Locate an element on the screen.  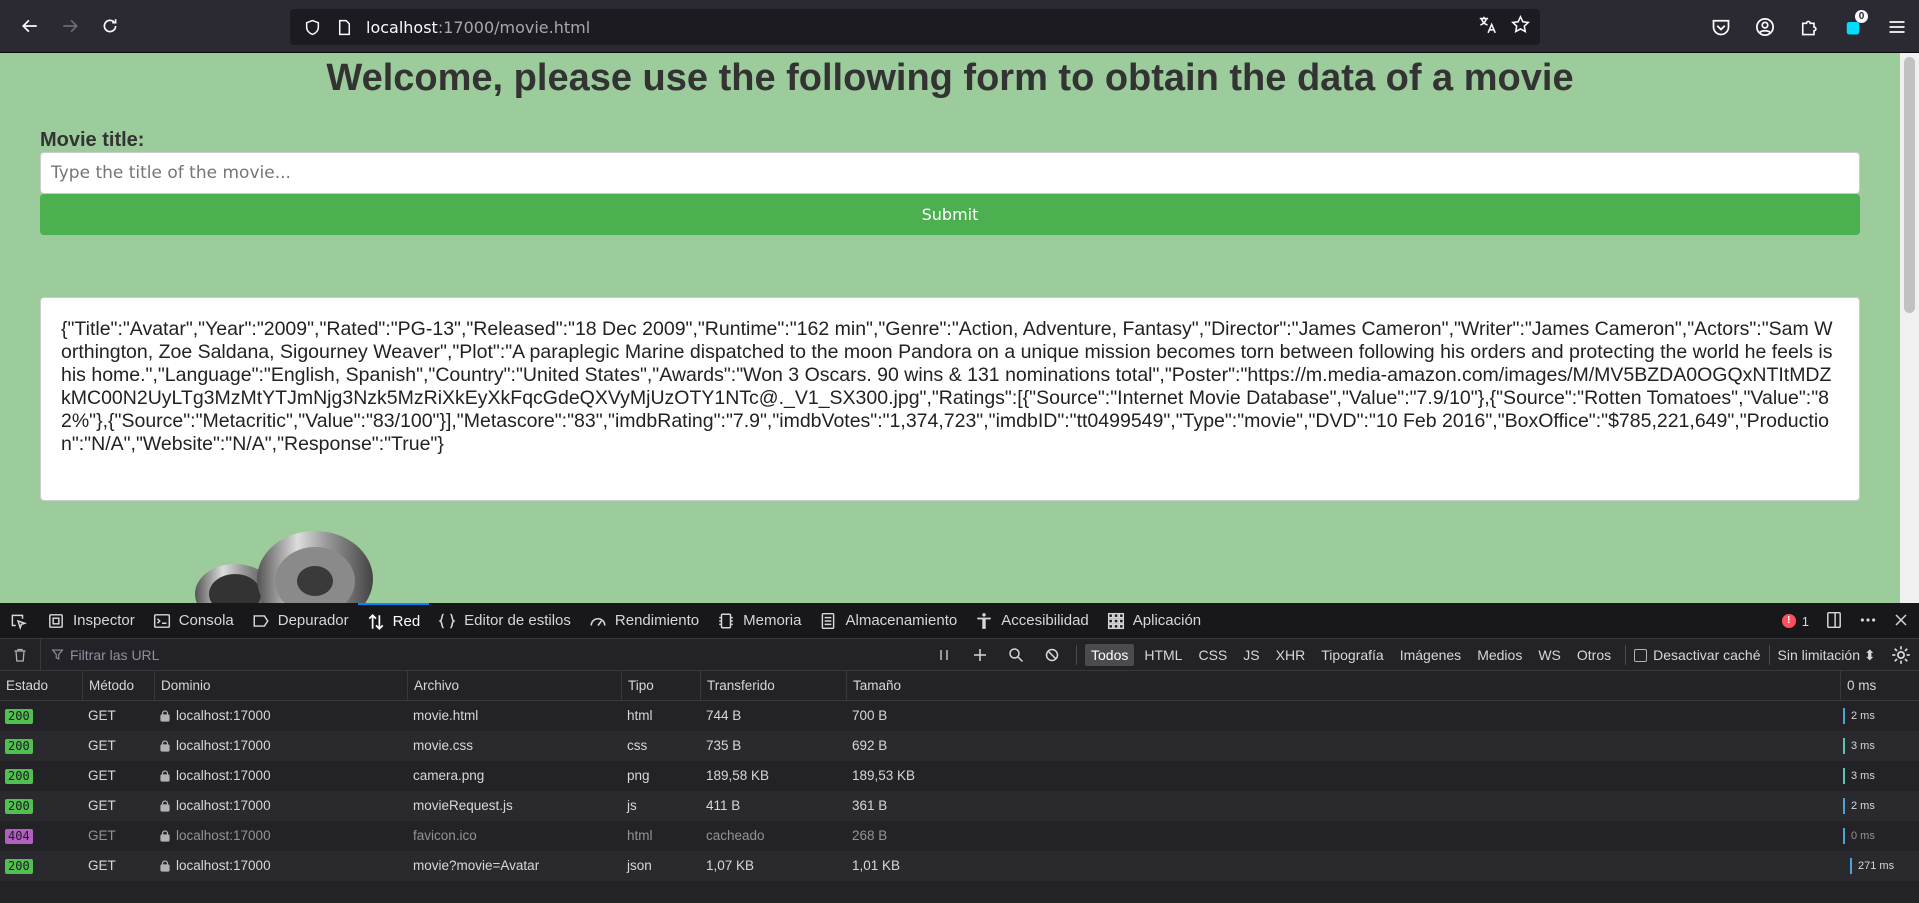
movie-title-label: Movie title: is located at coordinates (92, 140).